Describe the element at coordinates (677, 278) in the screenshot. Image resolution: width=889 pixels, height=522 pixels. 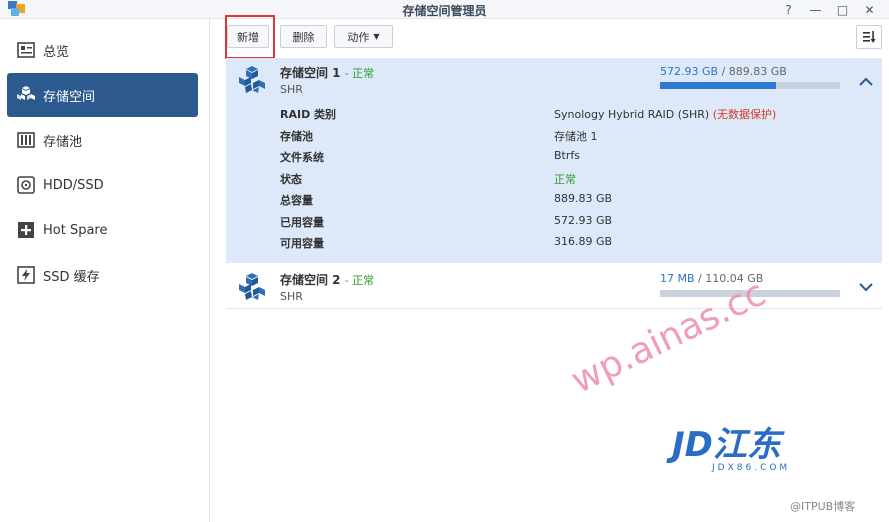
I see `used-capacity: 17 MB` at that location.